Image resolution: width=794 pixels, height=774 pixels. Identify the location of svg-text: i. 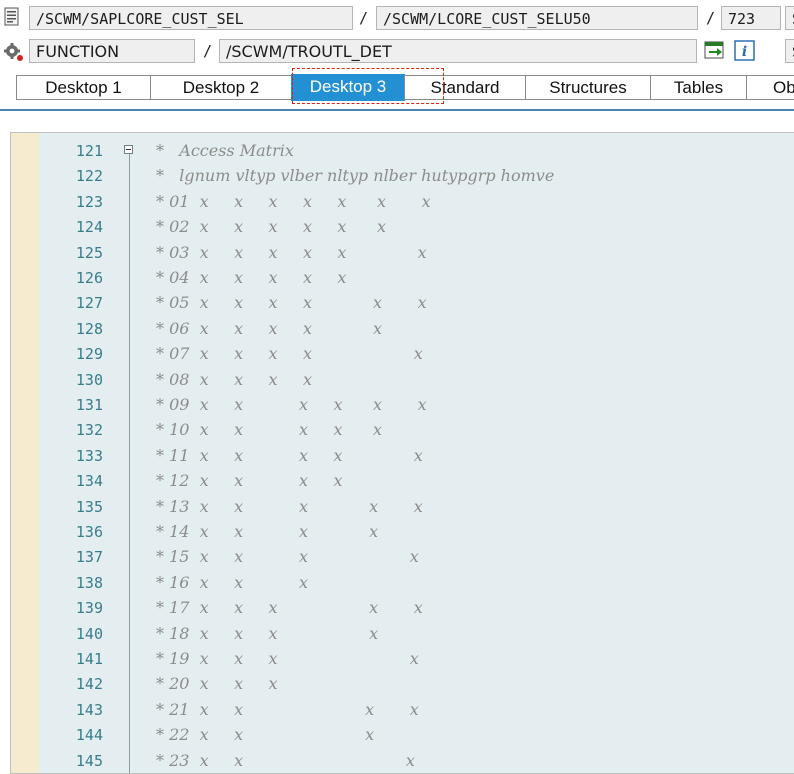
(744, 52).